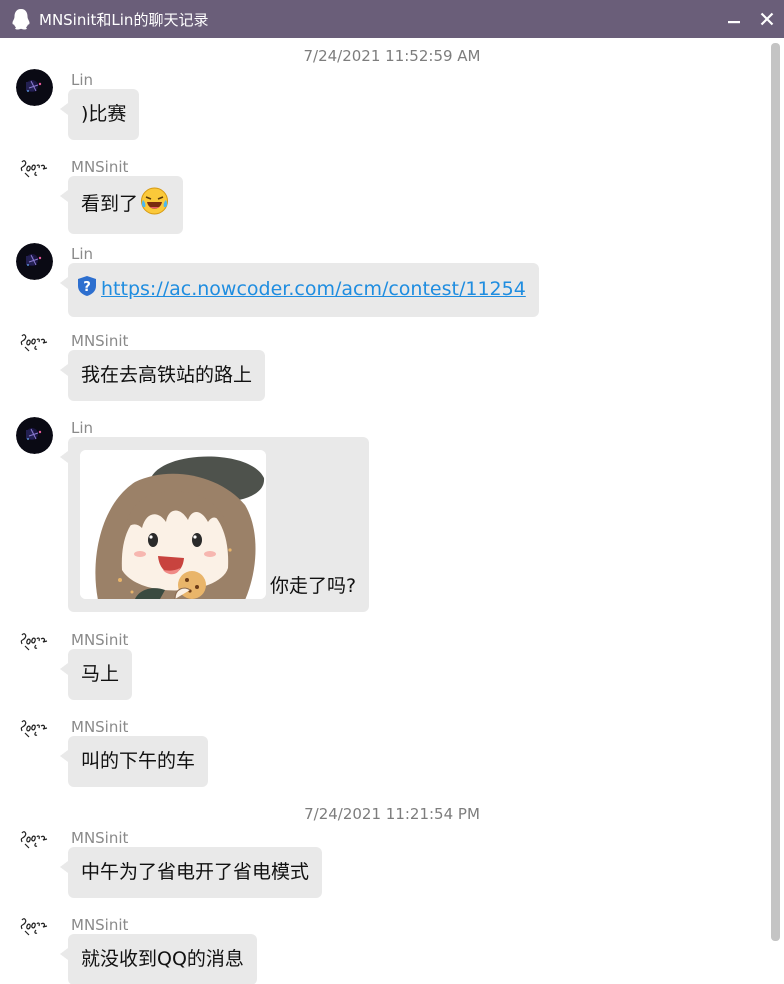 This screenshot has height=984, width=784. Describe the element at coordinates (195, 872) in the screenshot. I see `message-text: 中午为了省电开了省电模式` at that location.